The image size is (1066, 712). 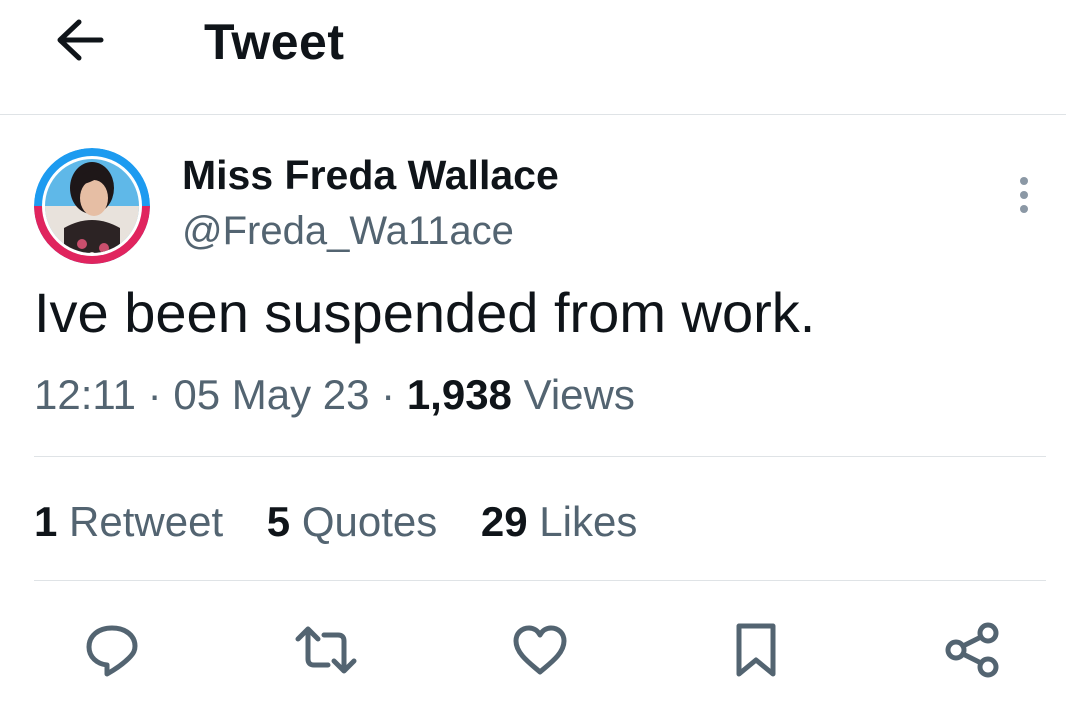 I want to click on retweet-button, so click(x=326, y=650).